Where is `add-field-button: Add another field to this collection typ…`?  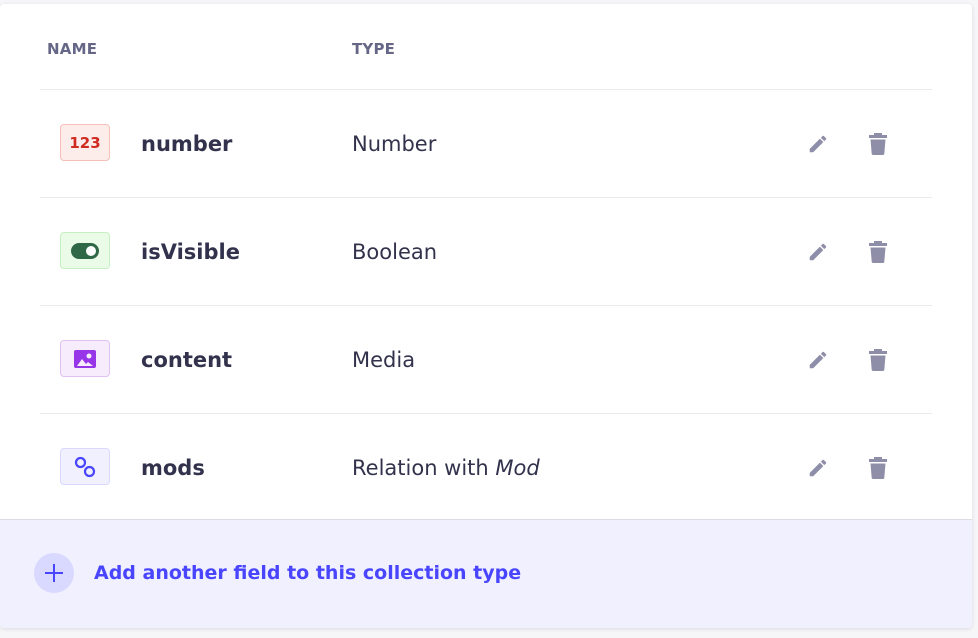 add-field-button: Add another field to this collection typ… is located at coordinates (277, 573).